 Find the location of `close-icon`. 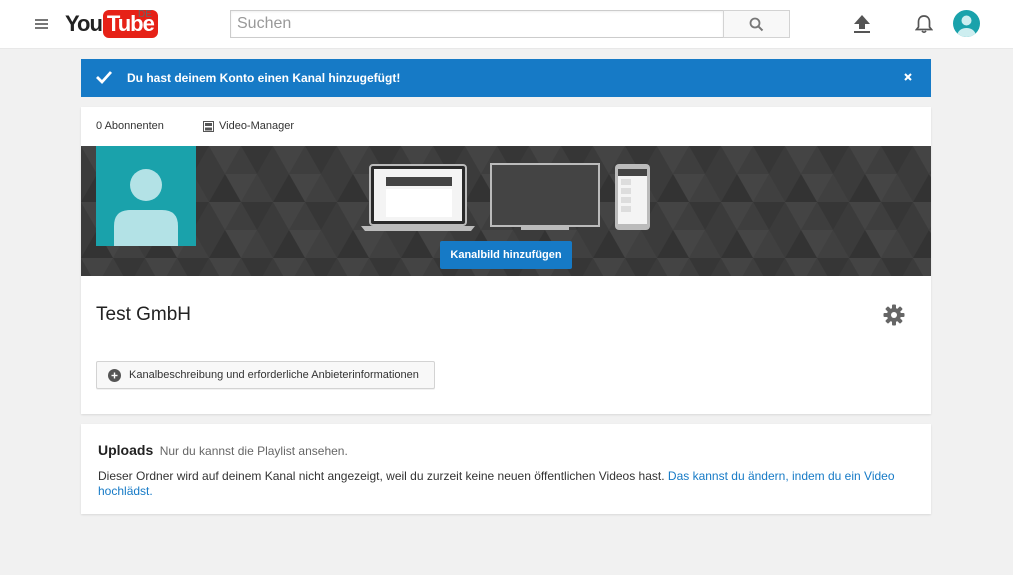

close-icon is located at coordinates (908, 77).